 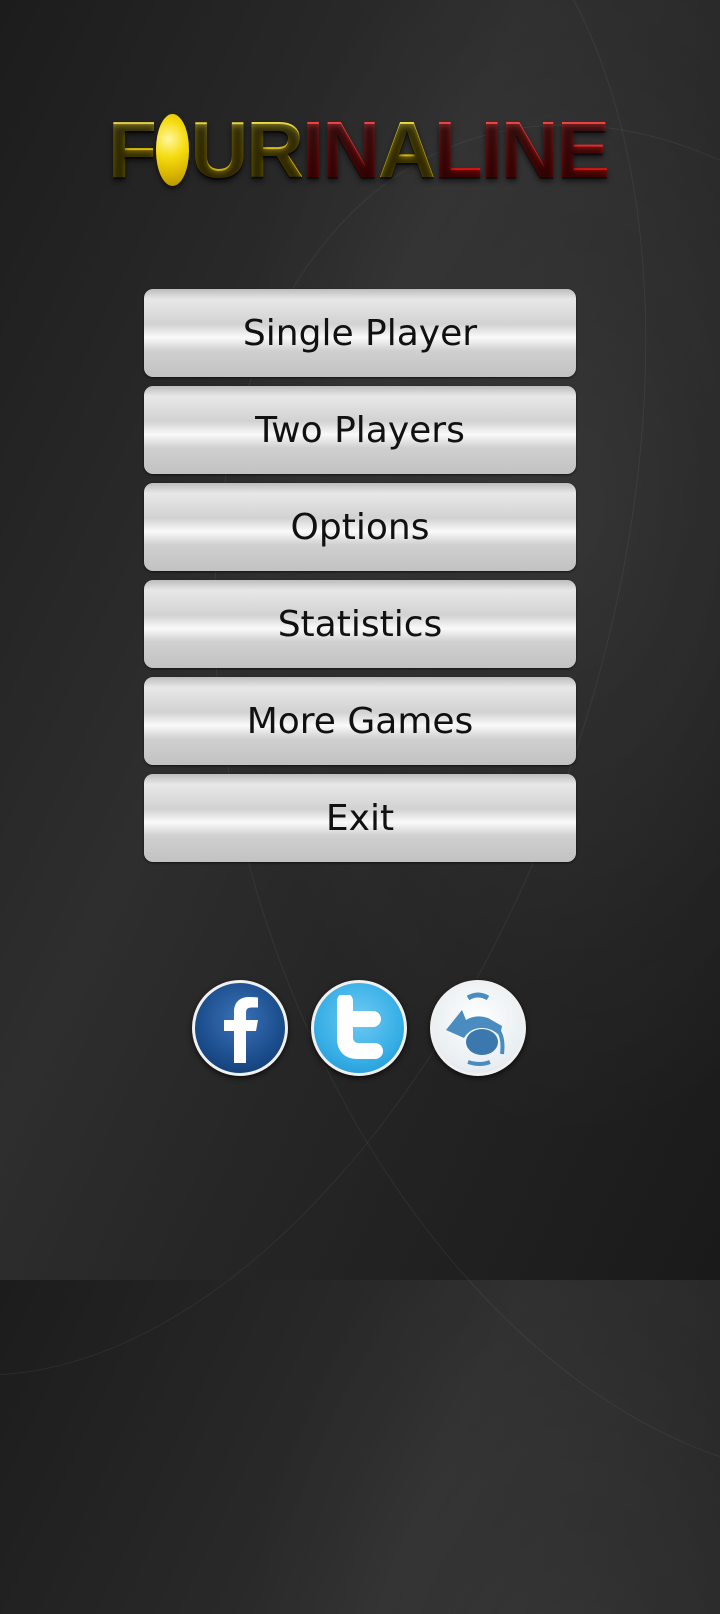 I want to click on more-games-button: More Games, so click(x=360, y=721).